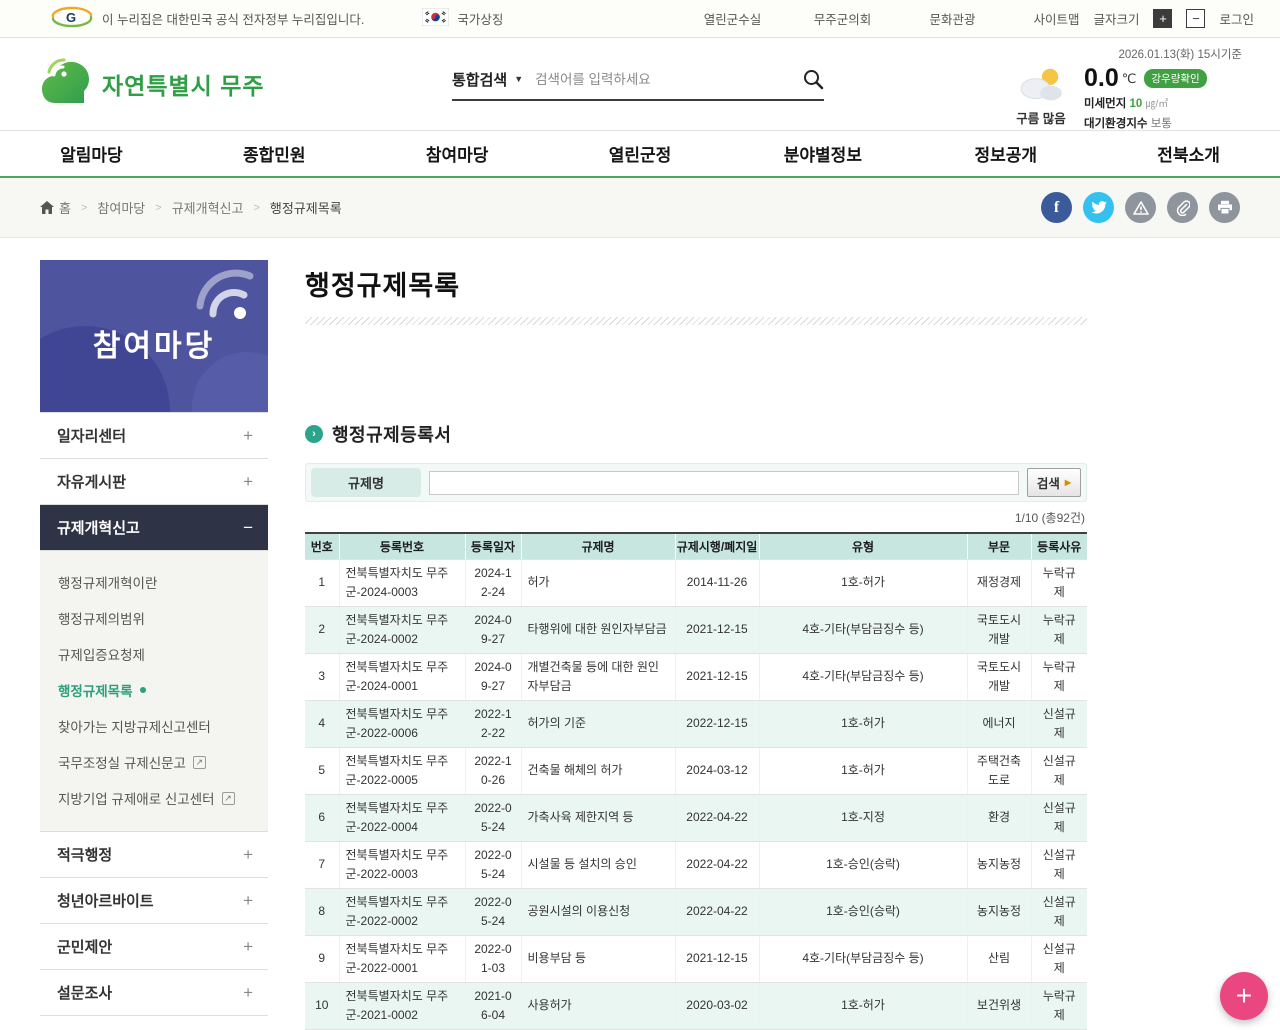 The height and width of the screenshot is (1030, 1280). I want to click on regulation-name-input, so click(724, 482).